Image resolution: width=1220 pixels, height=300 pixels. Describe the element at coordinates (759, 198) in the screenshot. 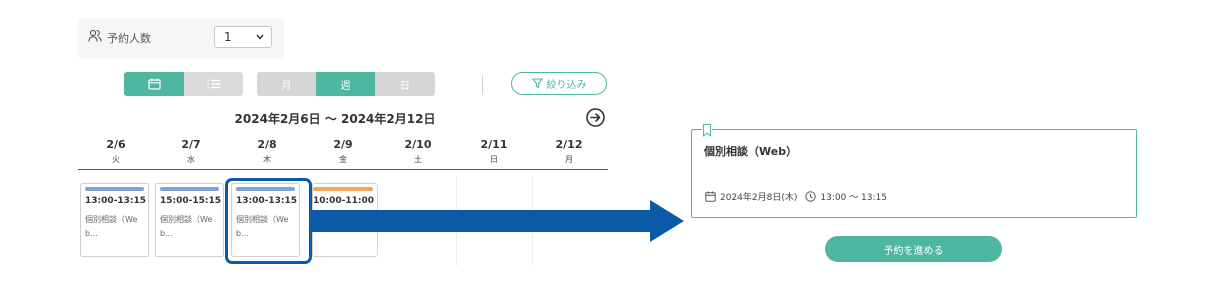

I see `detail-date: 2024年2月8日(木)` at that location.